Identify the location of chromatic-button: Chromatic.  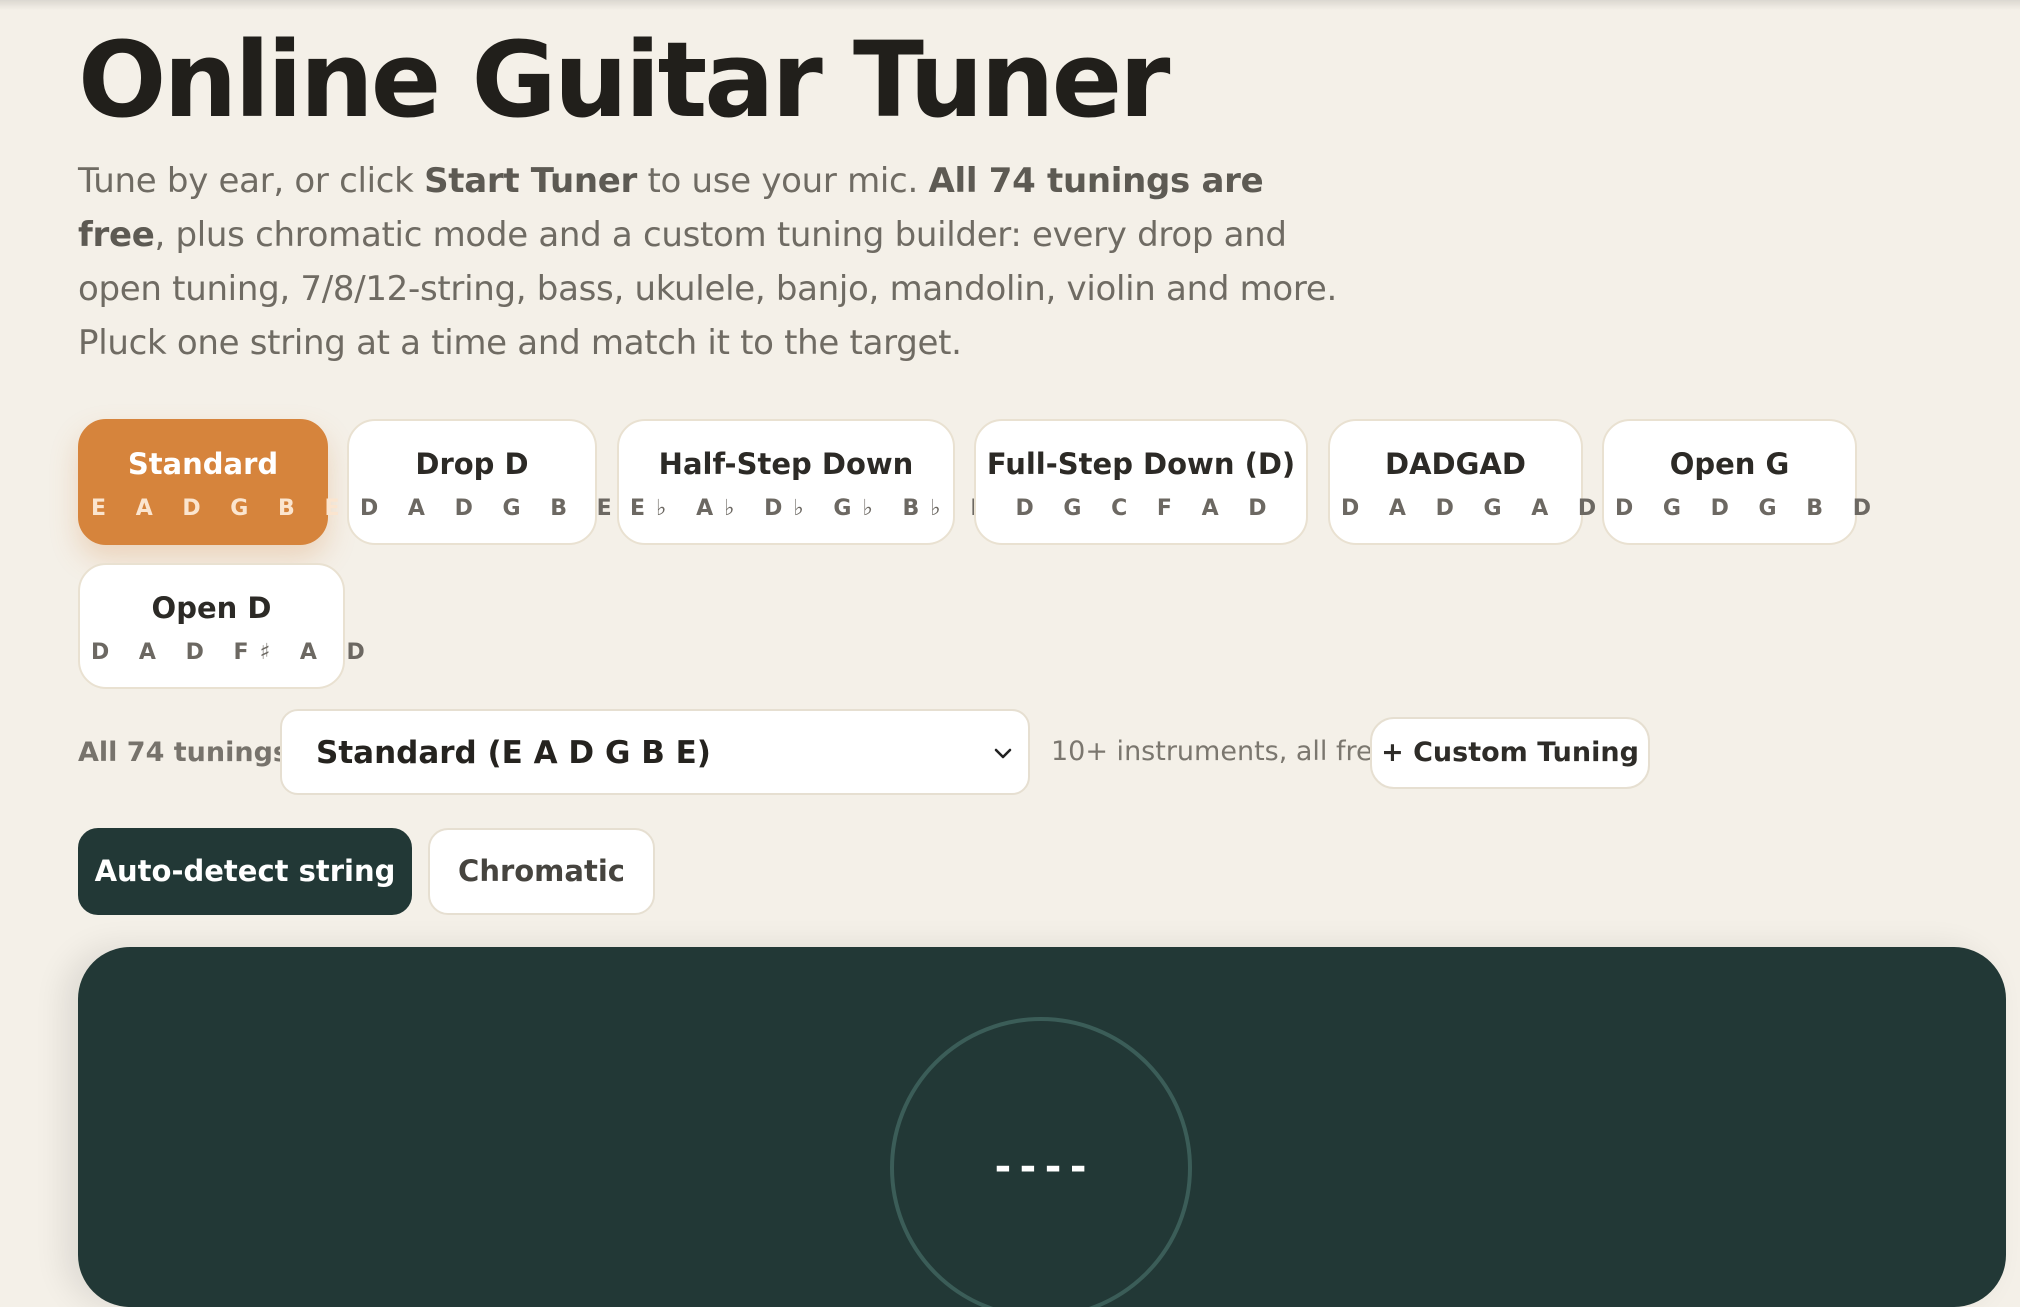
(541, 871).